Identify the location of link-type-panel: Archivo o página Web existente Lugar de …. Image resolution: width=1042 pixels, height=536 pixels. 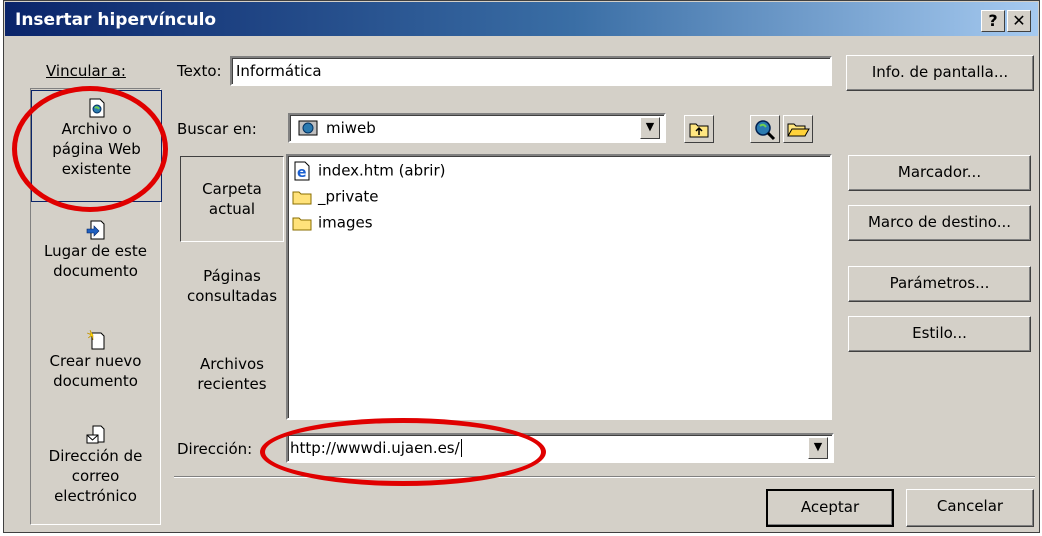
(96, 306).